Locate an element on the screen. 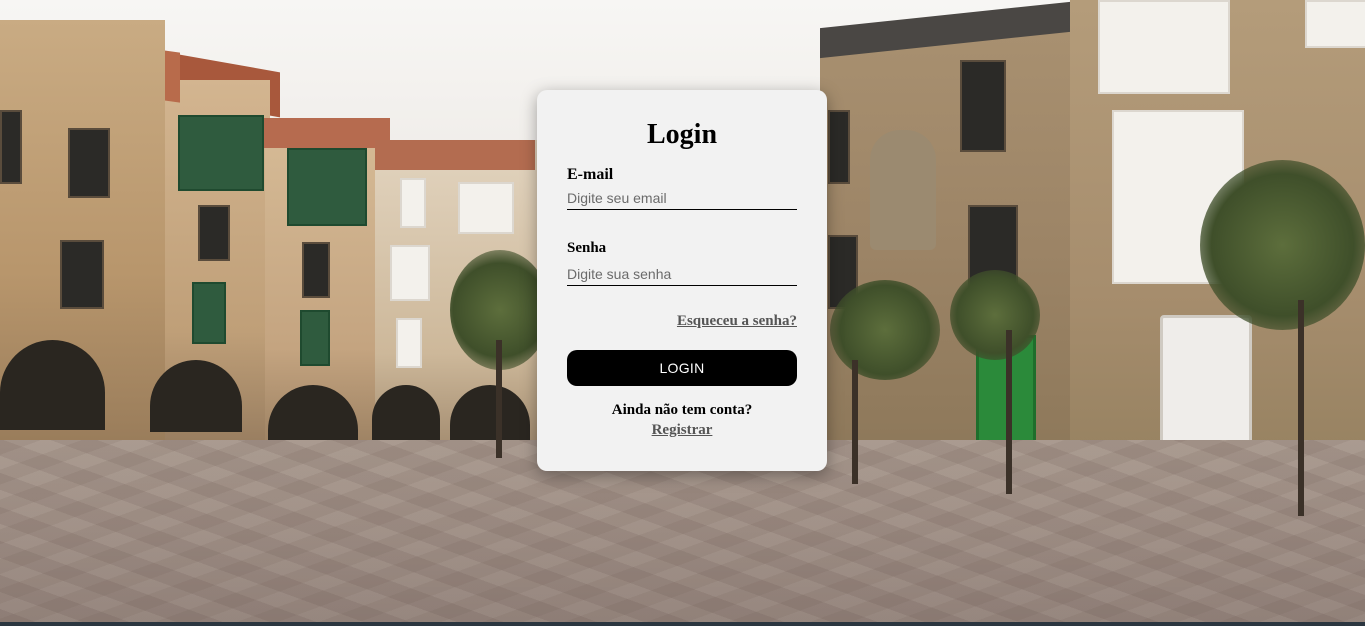 This screenshot has height=626, width=1365. password-input is located at coordinates (682, 274).